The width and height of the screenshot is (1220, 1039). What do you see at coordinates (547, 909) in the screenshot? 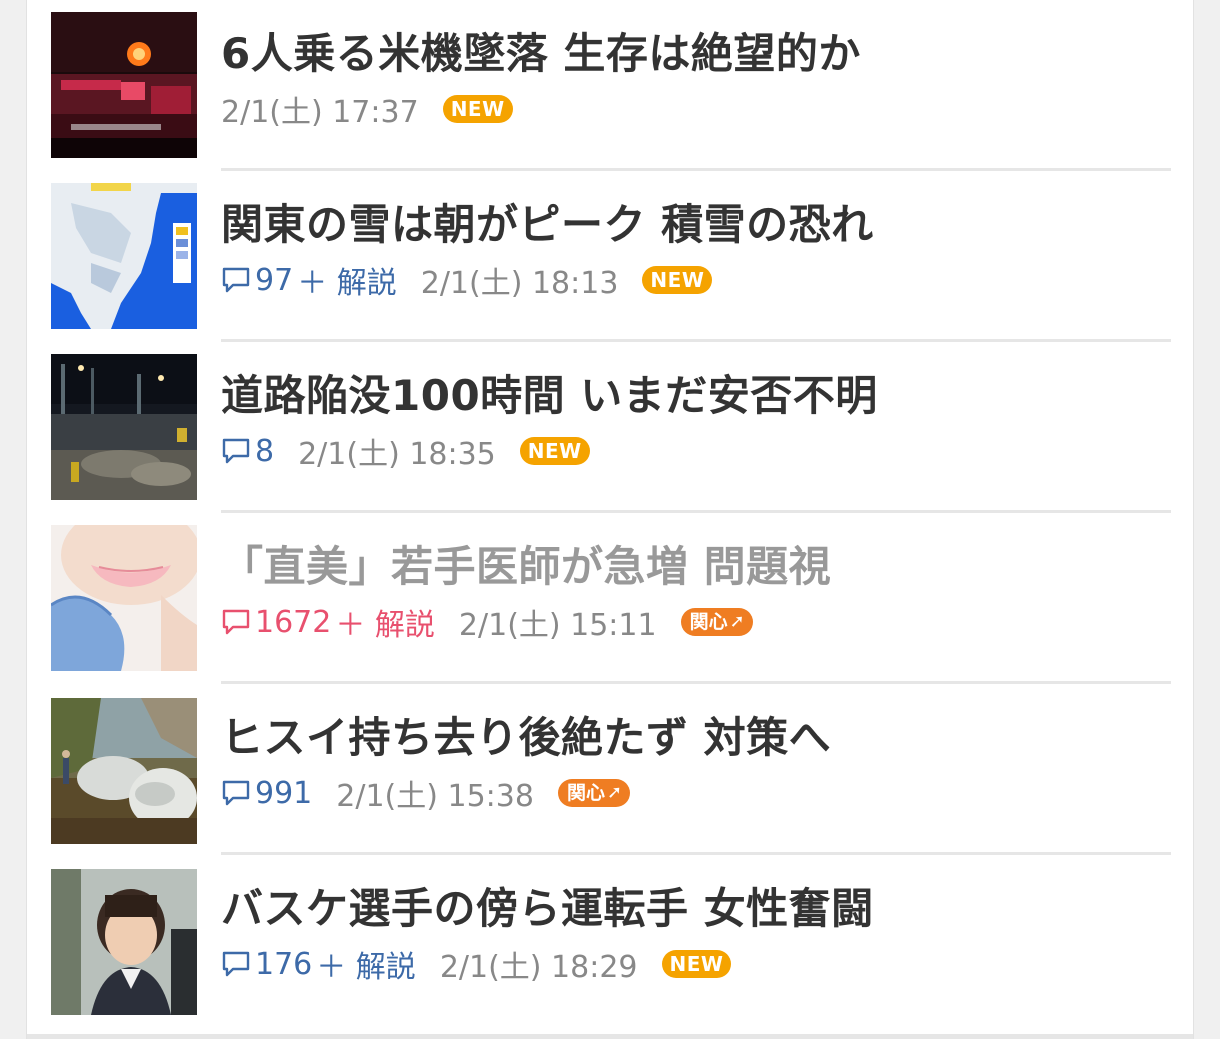
I see `news-title: バスケ選手の傍ら運転手 女性奮闘` at bounding box center [547, 909].